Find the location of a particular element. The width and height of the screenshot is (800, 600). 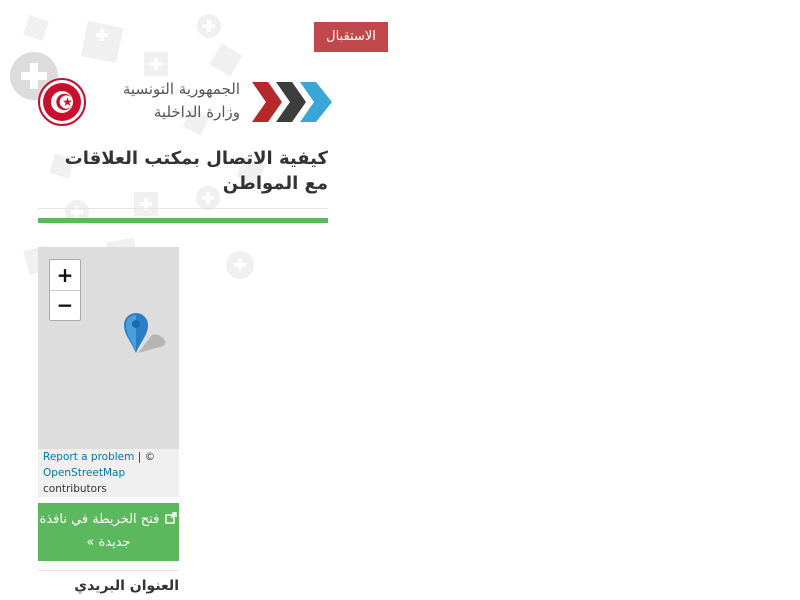

zoom-in-button: + is located at coordinates (65, 275).